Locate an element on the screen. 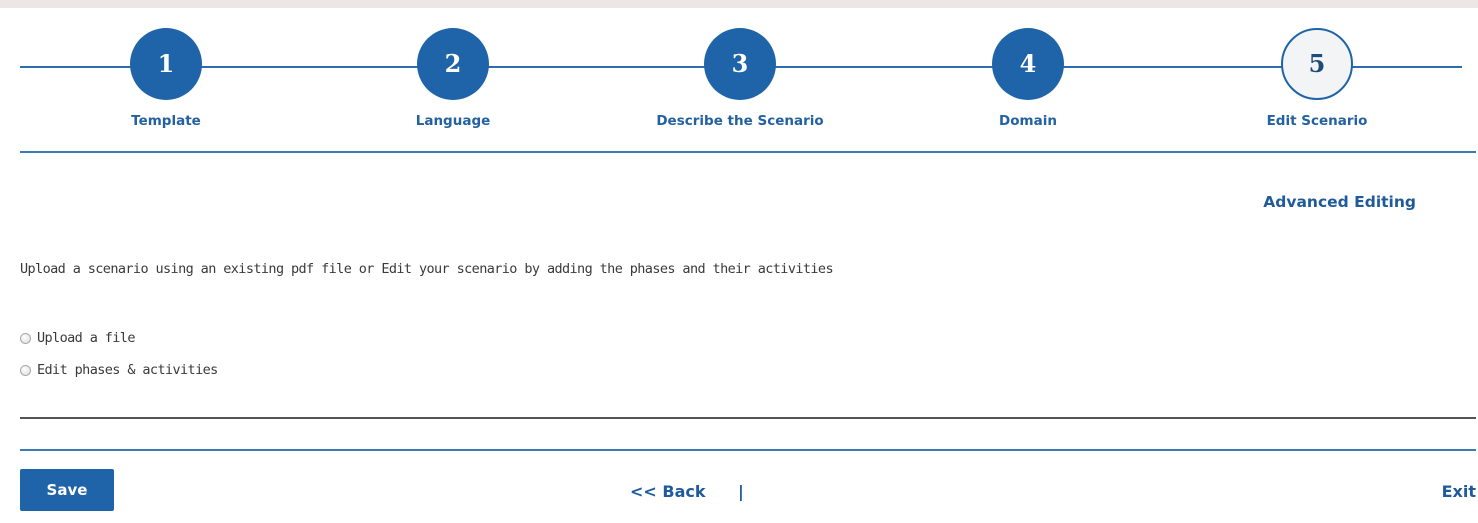 Image resolution: width=1478 pixels, height=523 pixels. wizard-step-edit-scenario: 5 Edit Scenario is located at coordinates (1317, 78).